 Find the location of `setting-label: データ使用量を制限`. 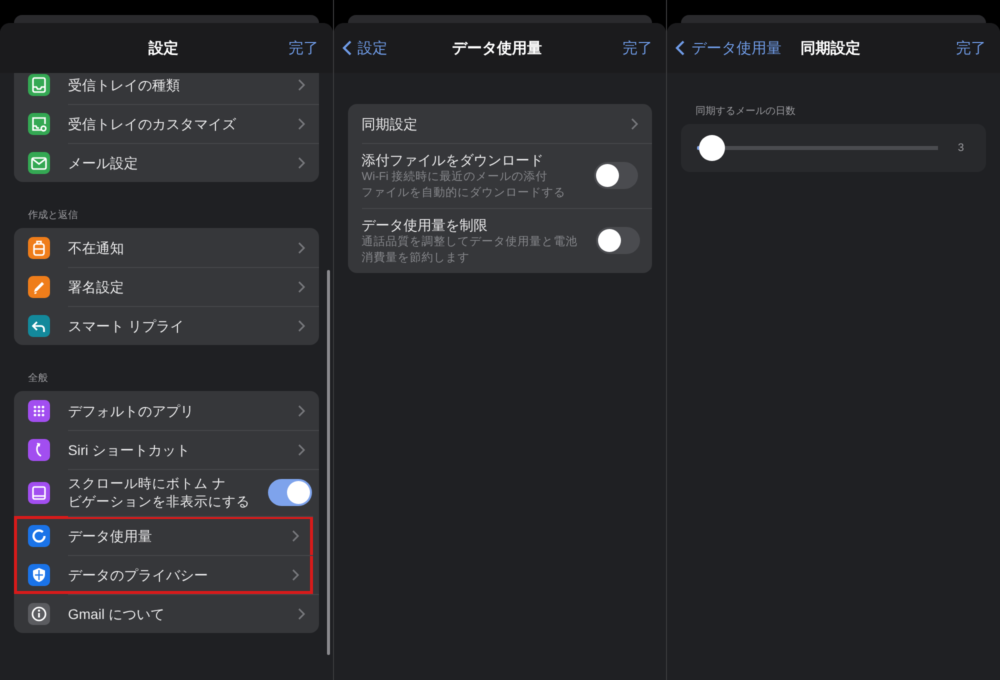

setting-label: データ使用量を制限 is located at coordinates (425, 225).